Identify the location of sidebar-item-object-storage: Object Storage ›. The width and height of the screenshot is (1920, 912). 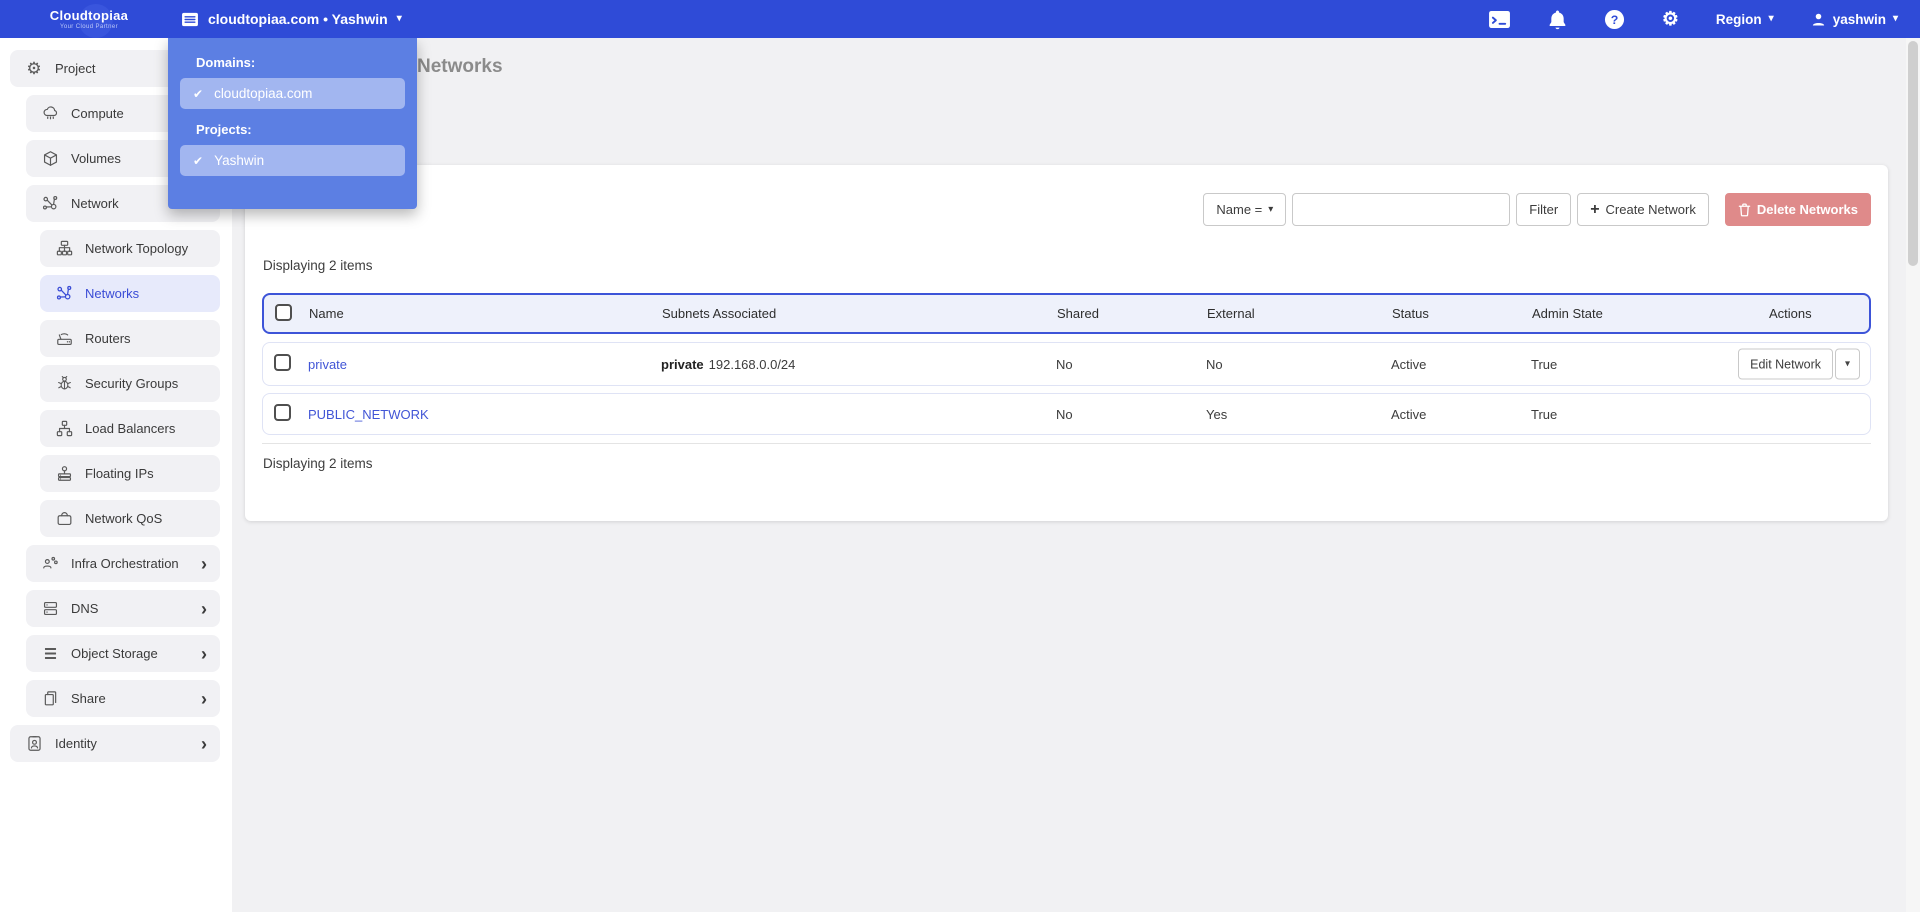
(123, 653).